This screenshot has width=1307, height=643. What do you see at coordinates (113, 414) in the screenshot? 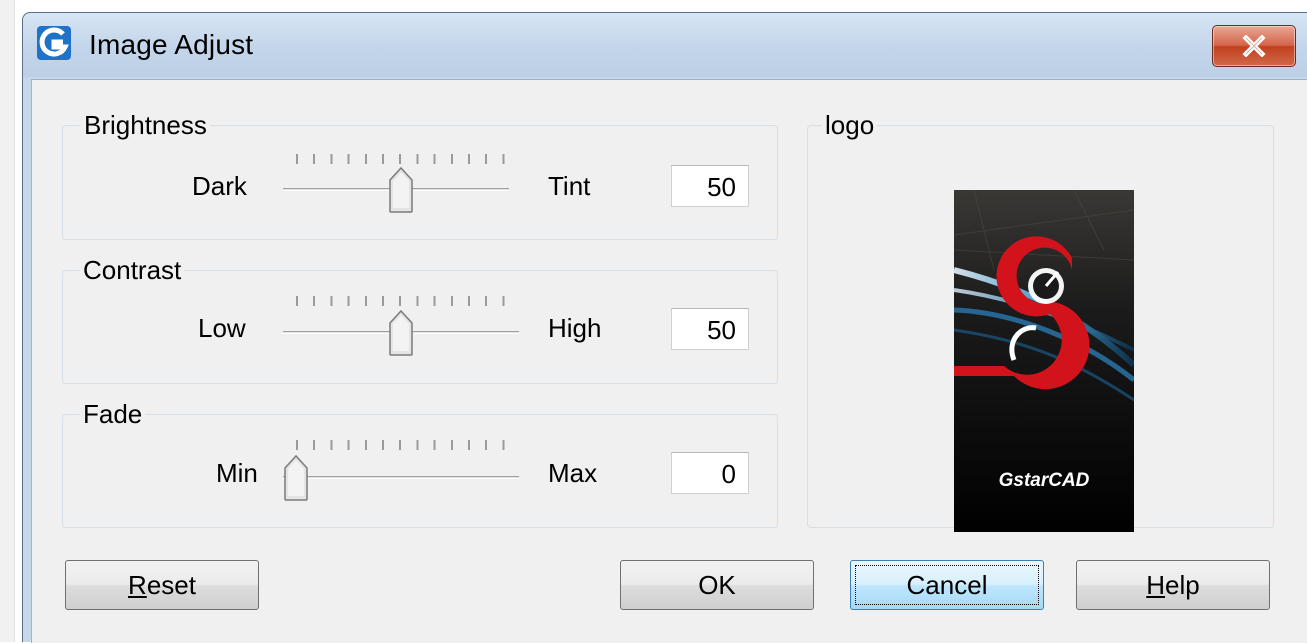
I see `fade-group-label: Fade` at bounding box center [113, 414].